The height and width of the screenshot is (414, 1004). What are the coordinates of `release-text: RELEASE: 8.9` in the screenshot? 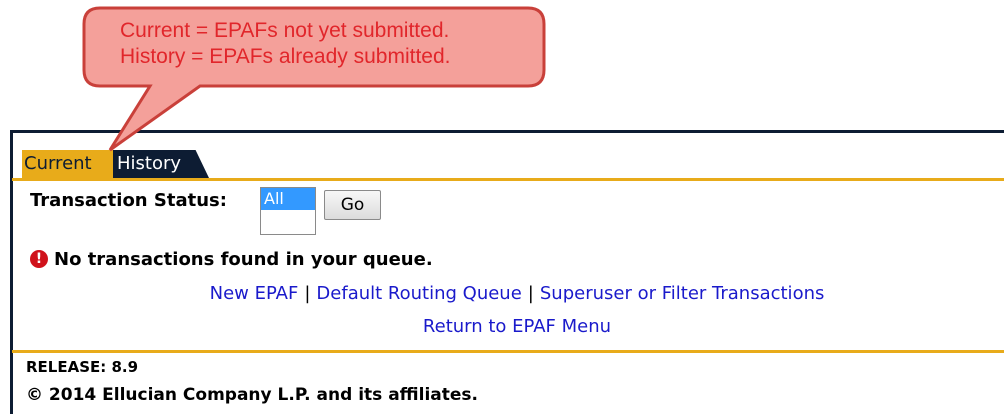 It's located at (82, 367).